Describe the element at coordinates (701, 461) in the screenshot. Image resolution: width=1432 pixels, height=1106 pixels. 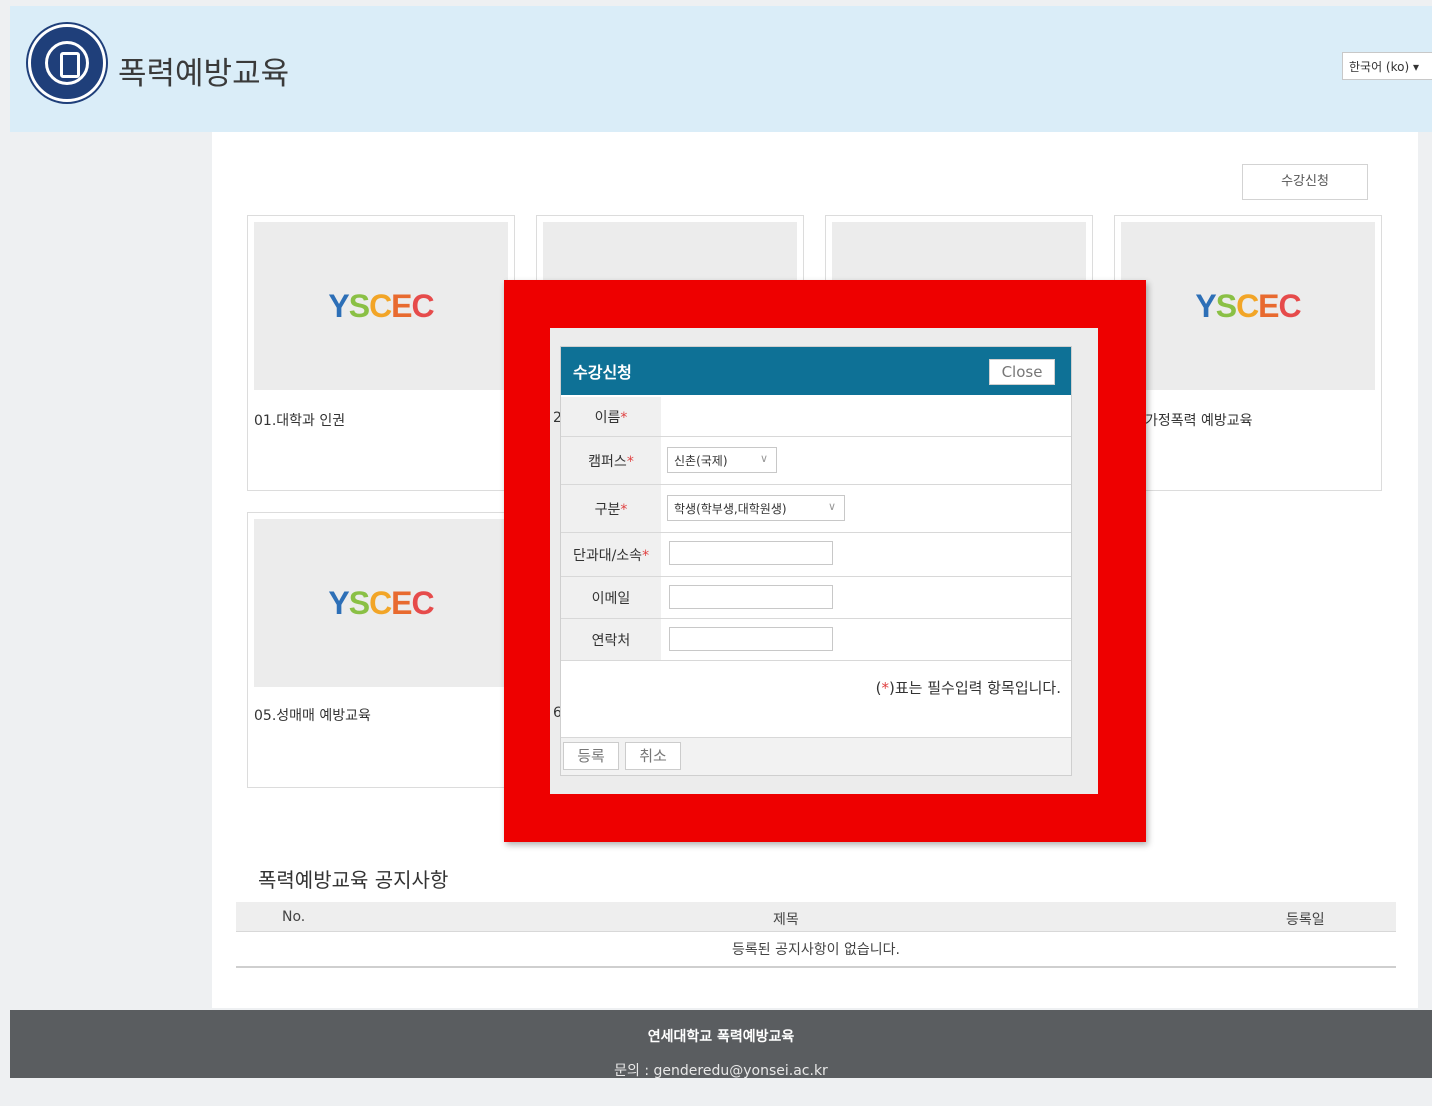
I see `campus-select-value: 신촌(국제)` at that location.